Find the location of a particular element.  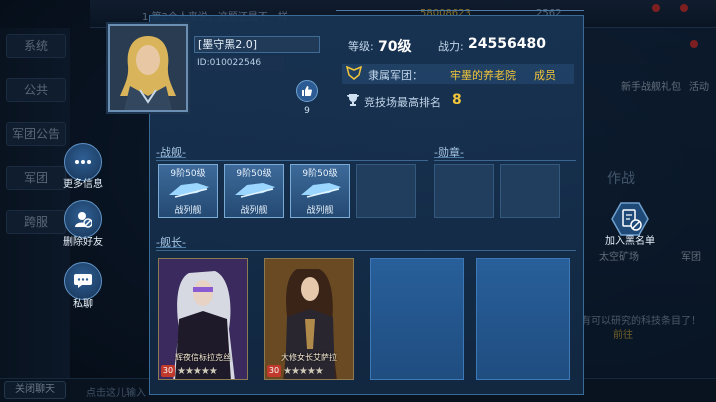

captain-card-2: 大修女长艾萨拉 30 ★★★★★ is located at coordinates (309, 319).